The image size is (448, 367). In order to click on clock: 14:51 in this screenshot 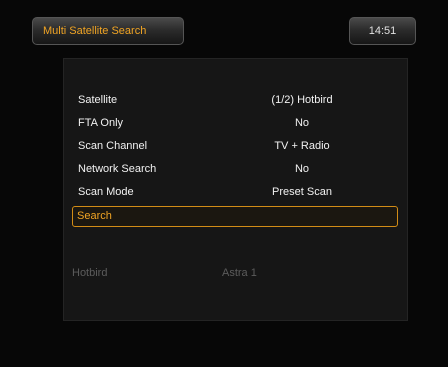, I will do `click(382, 31)`.